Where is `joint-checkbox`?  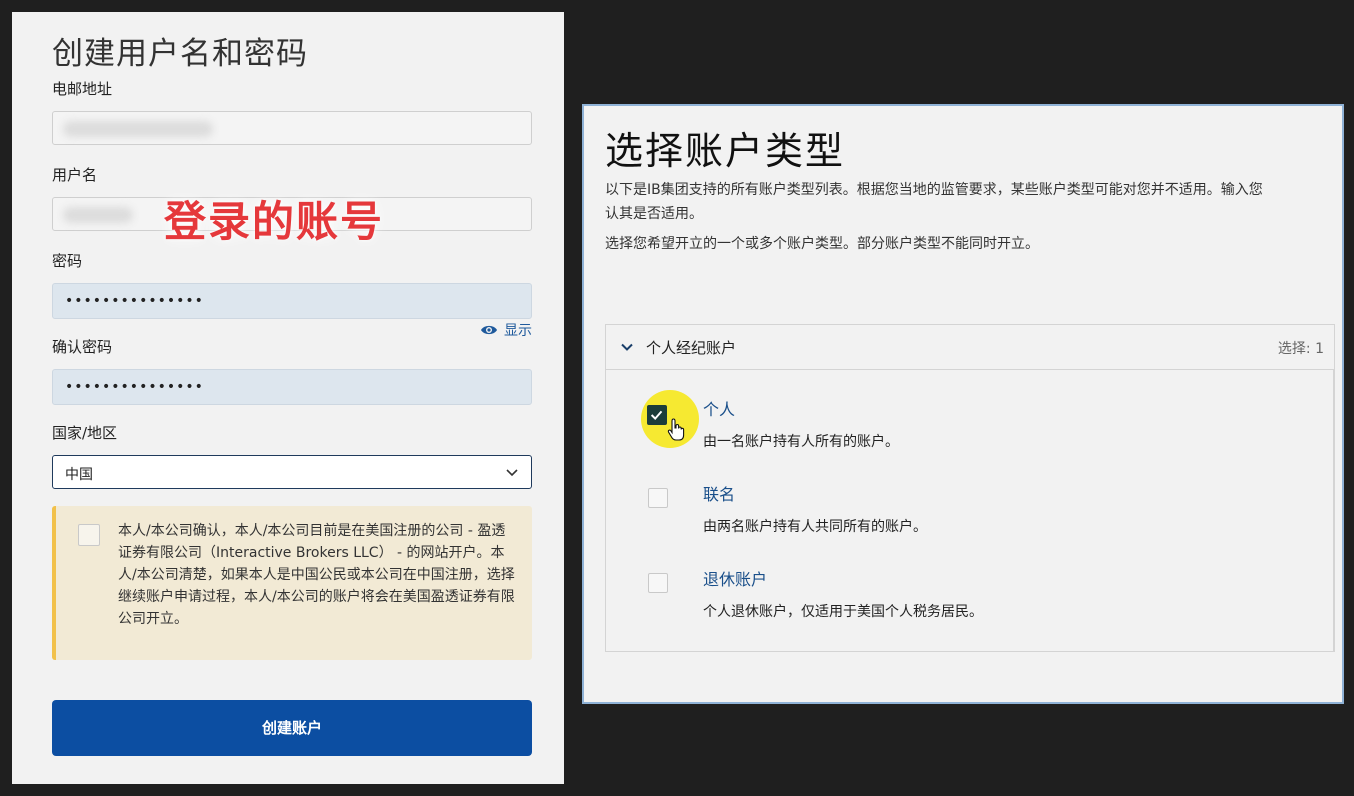
joint-checkbox is located at coordinates (658, 498).